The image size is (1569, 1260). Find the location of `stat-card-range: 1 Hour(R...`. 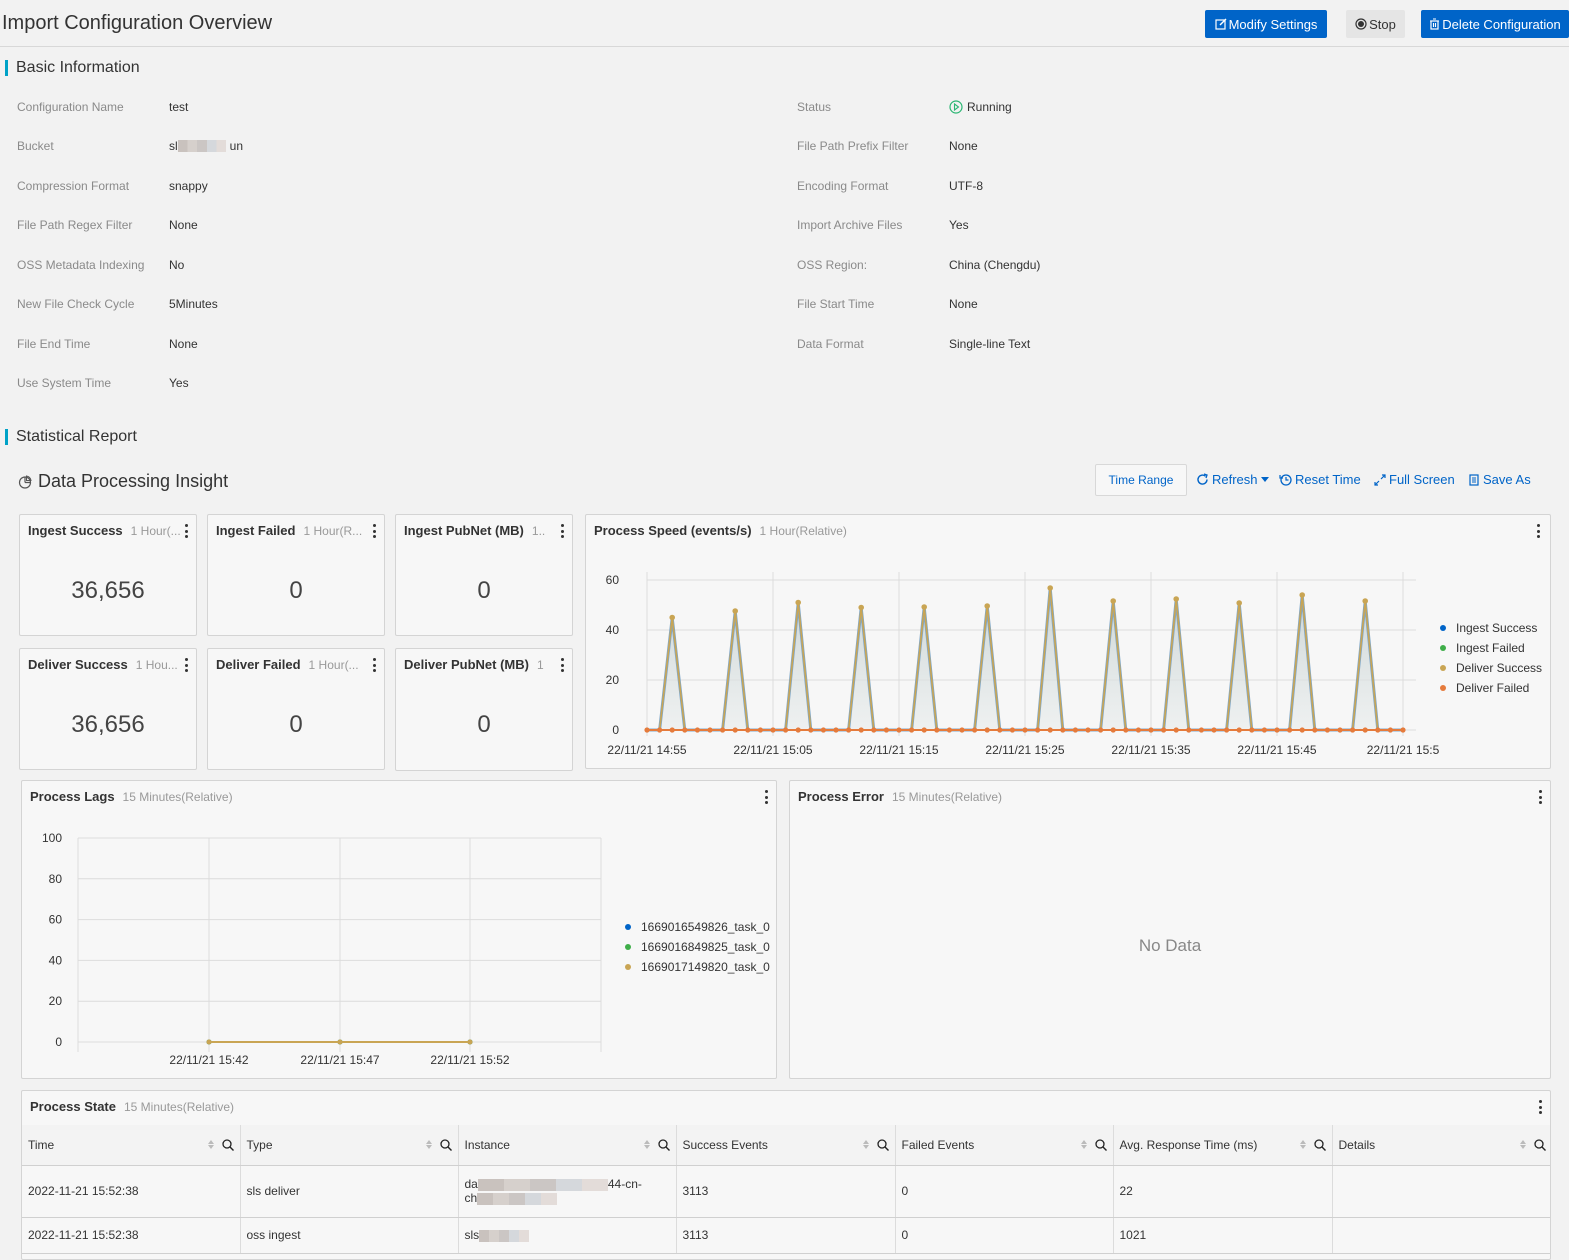

stat-card-range: 1 Hour(R... is located at coordinates (333, 531).